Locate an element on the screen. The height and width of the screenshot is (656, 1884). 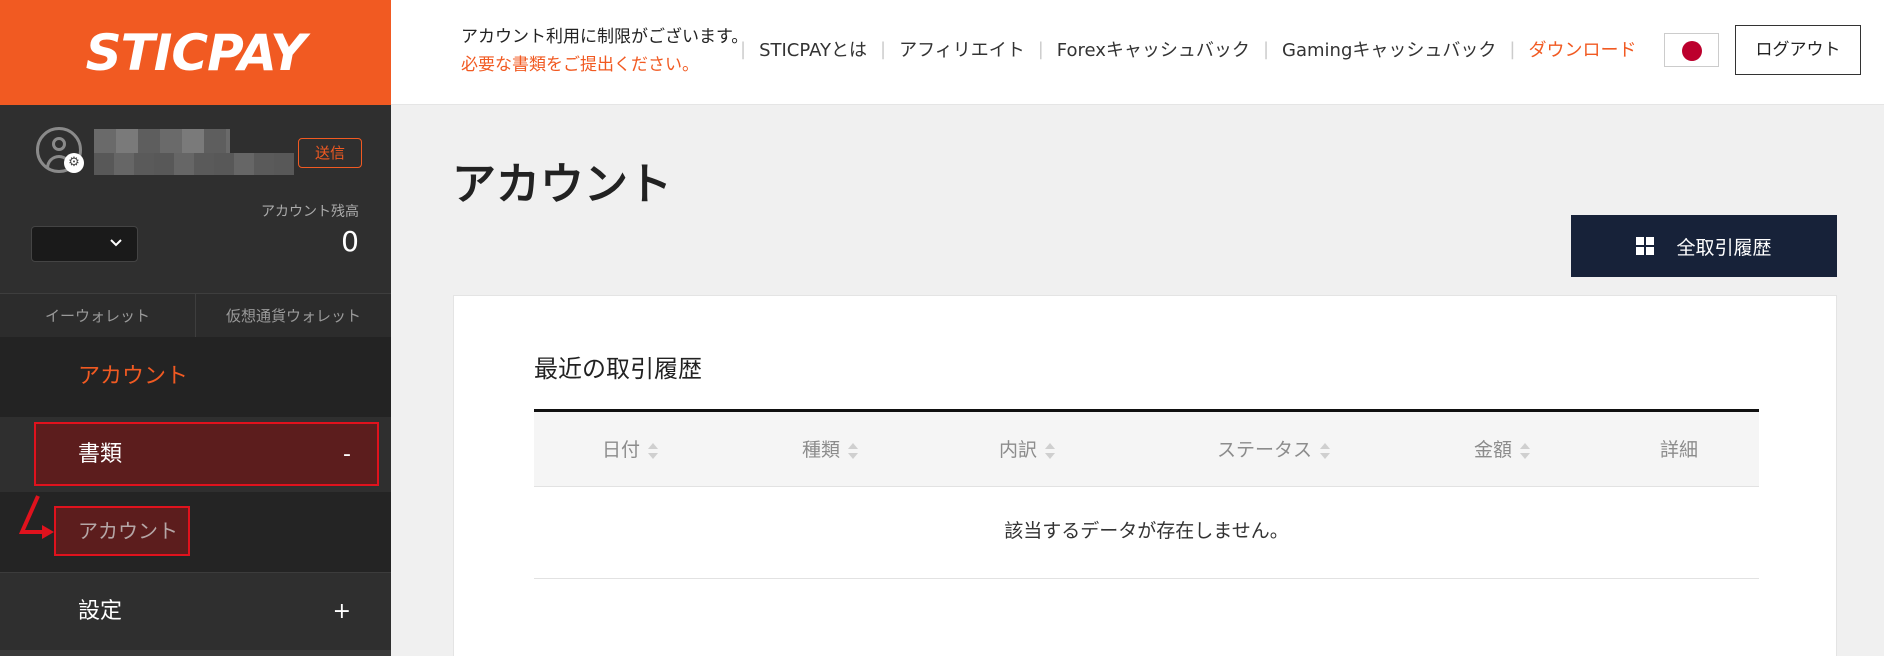
table-header: 日付 種類 内訳 ステータス 金額 詳細 is located at coordinates (1146, 448).